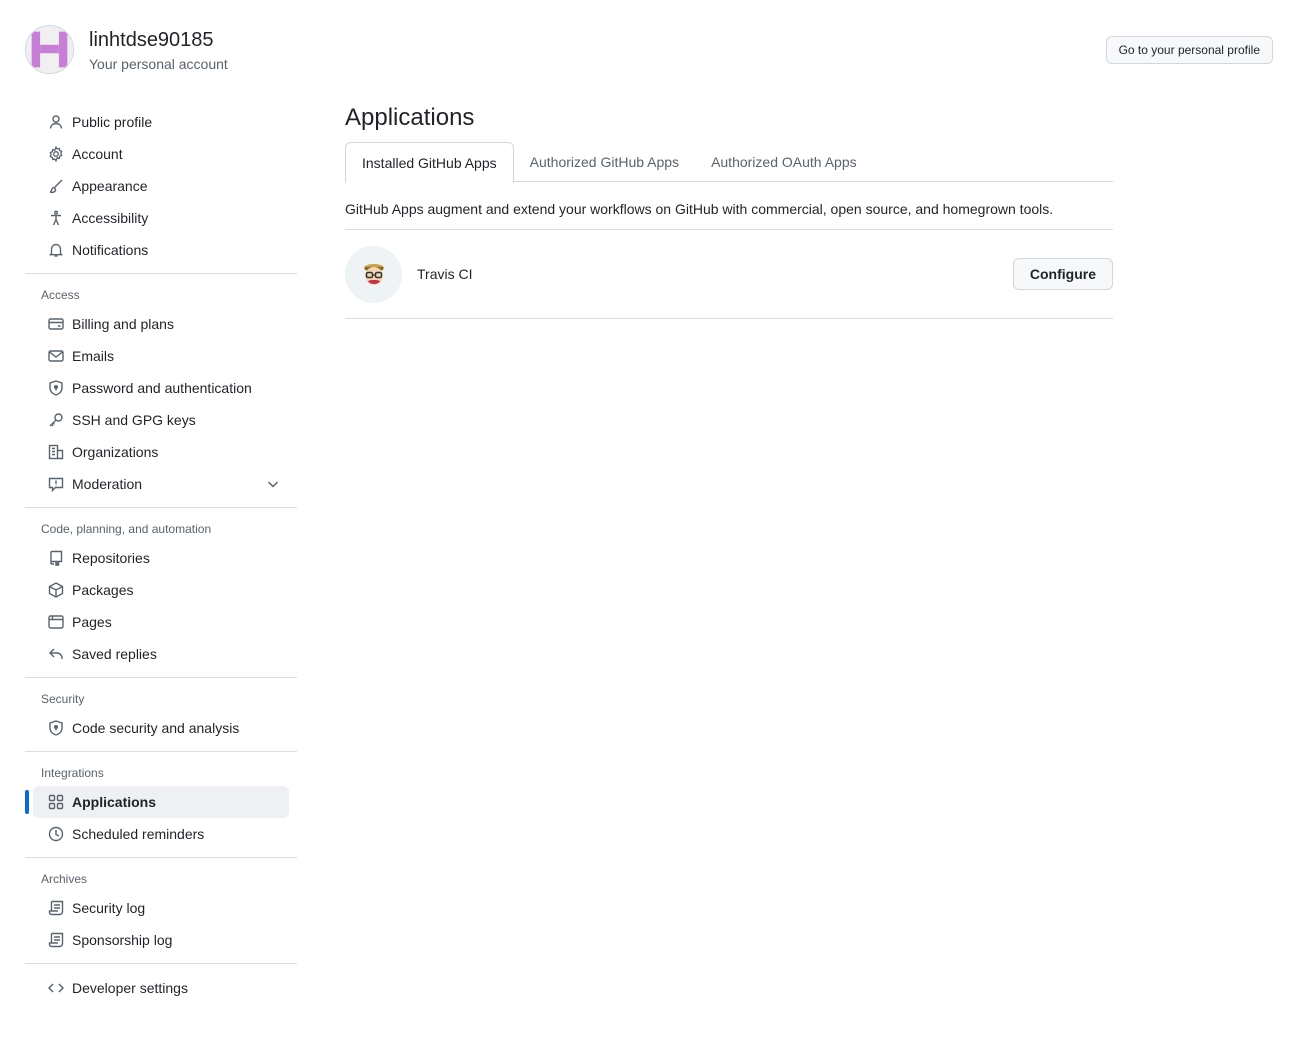 The width and height of the screenshot is (1290, 1041). Describe the element at coordinates (1062, 274) in the screenshot. I see `configure-button: Configure` at that location.